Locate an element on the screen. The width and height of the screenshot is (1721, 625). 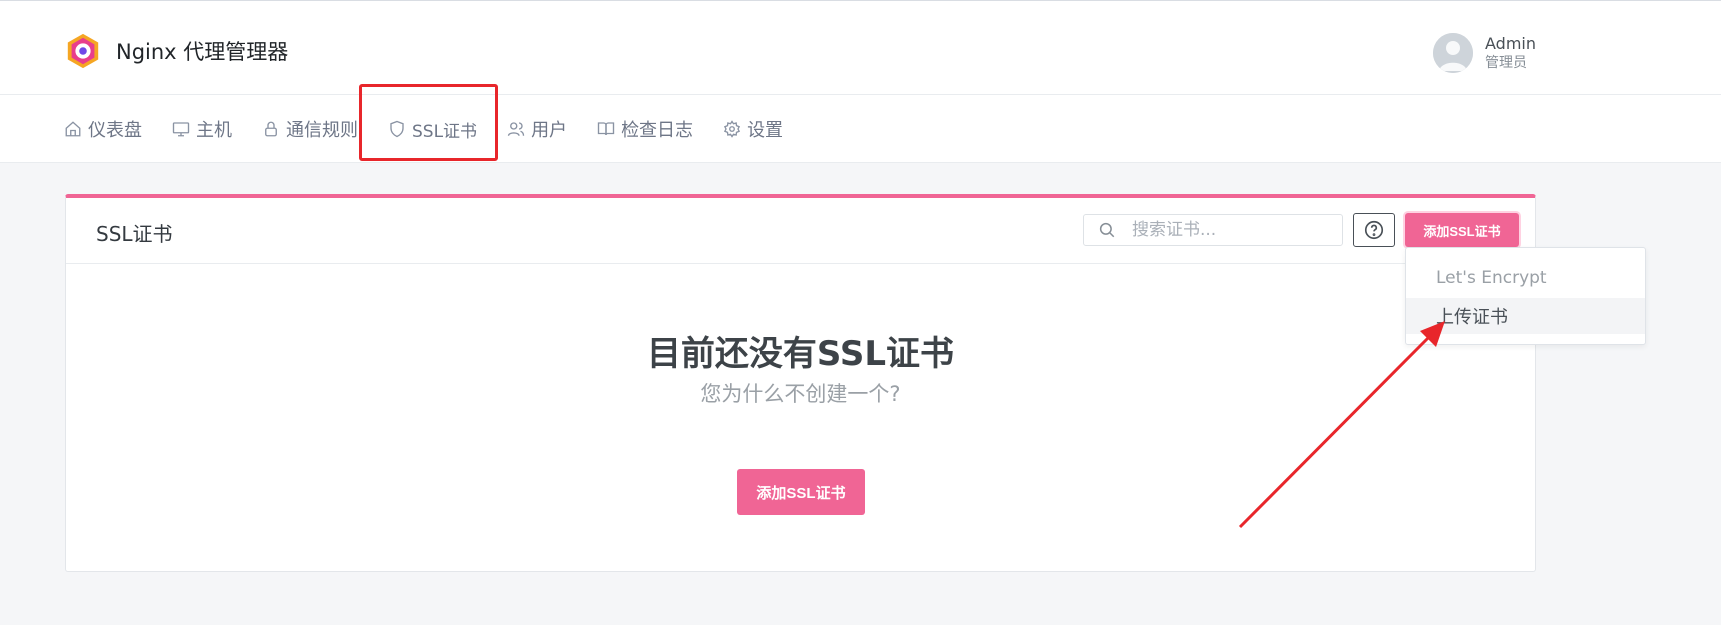
nav-item-label: 主机 is located at coordinates (214, 130).